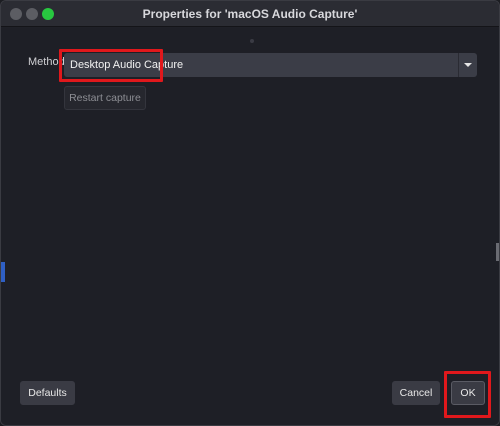 The image size is (500, 426). Describe the element at coordinates (416, 393) in the screenshot. I see `cancel-button: Cancel` at that location.